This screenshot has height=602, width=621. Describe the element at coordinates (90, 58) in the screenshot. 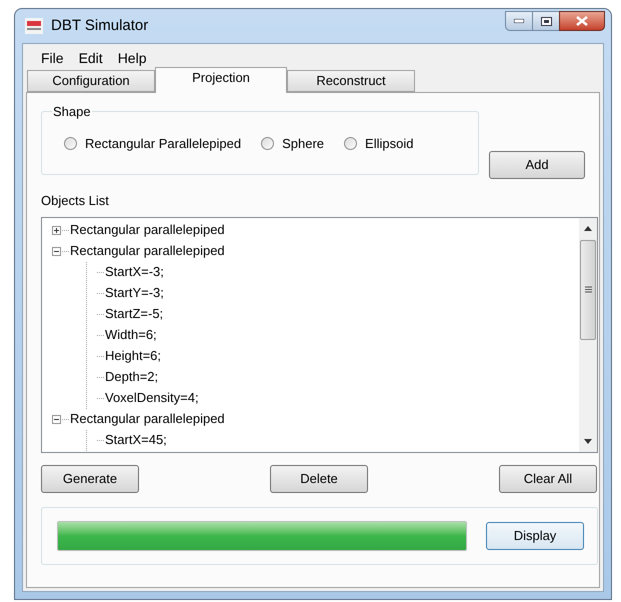

I see `menu-item: Edit` at that location.